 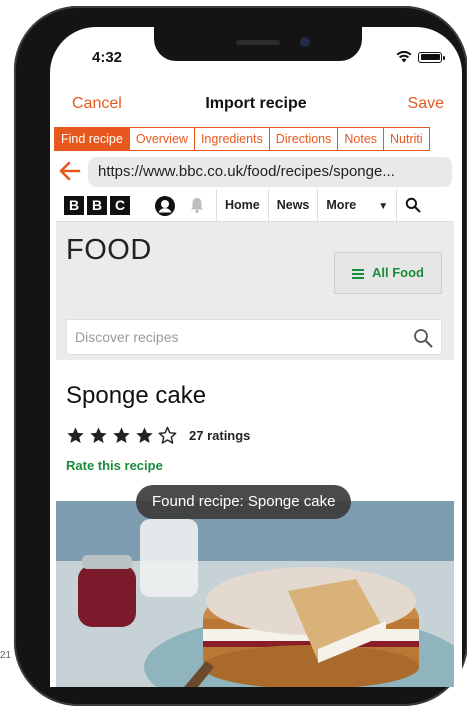 What do you see at coordinates (162, 139) in the screenshot?
I see `tab-overview: Overview` at bounding box center [162, 139].